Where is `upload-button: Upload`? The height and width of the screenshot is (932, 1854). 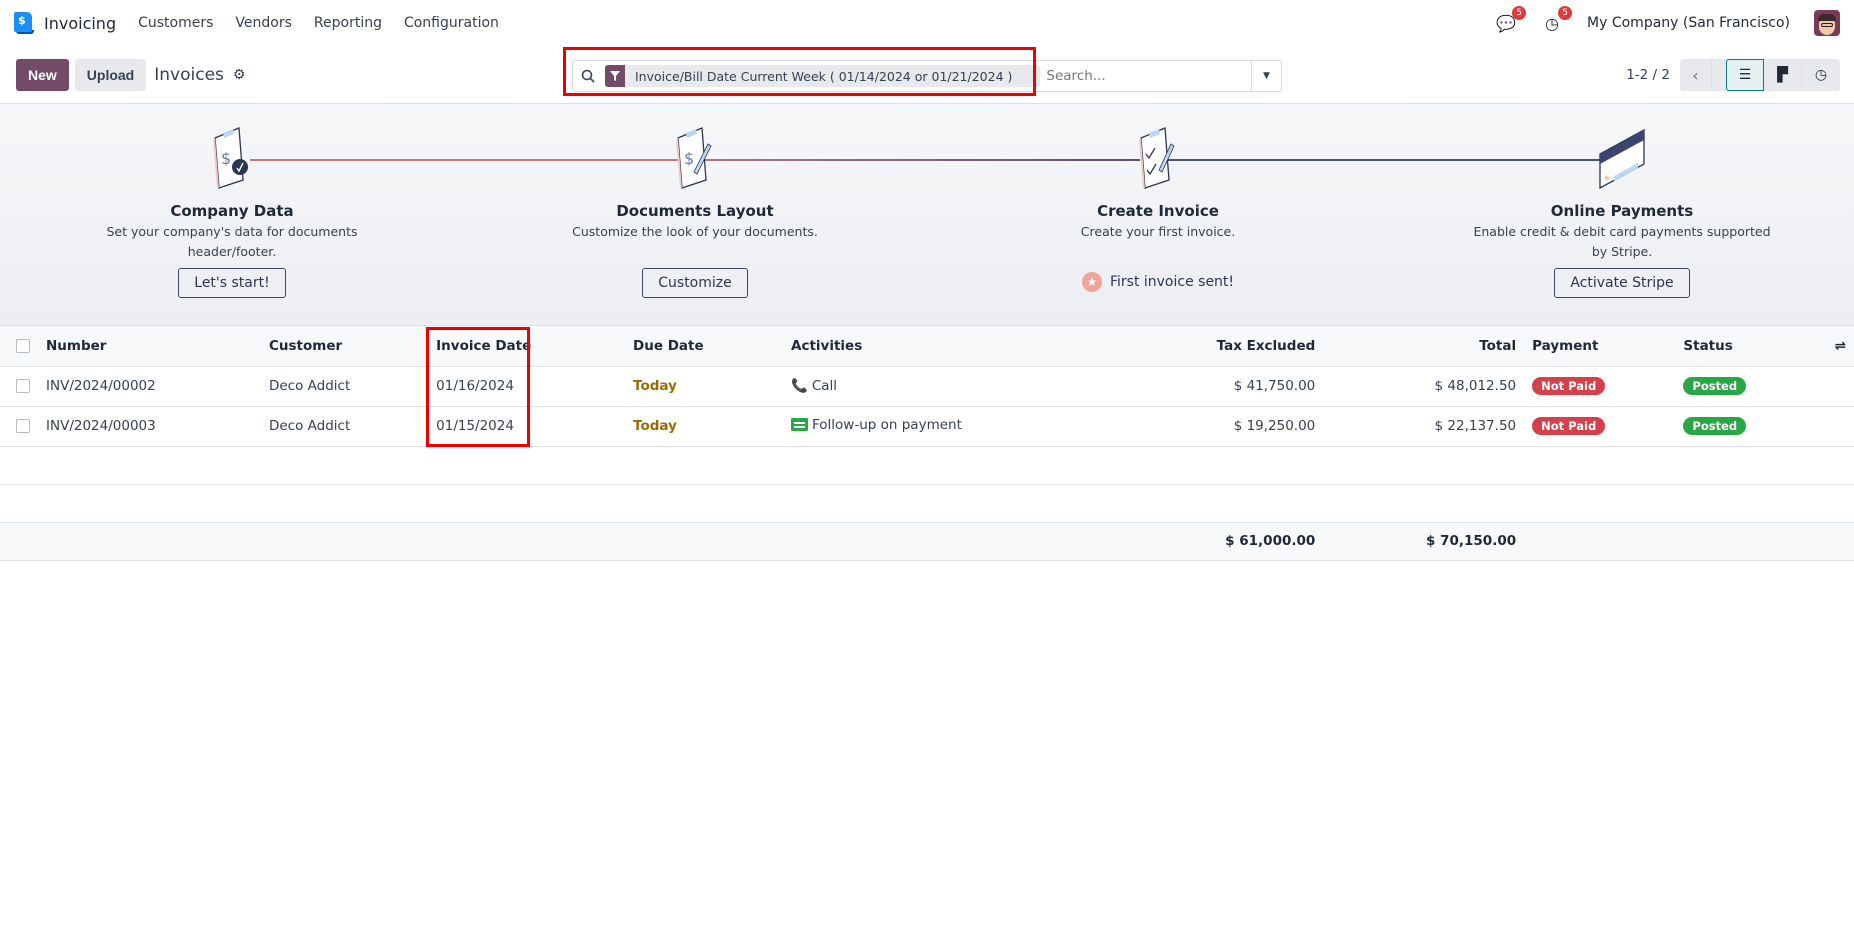 upload-button: Upload is located at coordinates (110, 74).